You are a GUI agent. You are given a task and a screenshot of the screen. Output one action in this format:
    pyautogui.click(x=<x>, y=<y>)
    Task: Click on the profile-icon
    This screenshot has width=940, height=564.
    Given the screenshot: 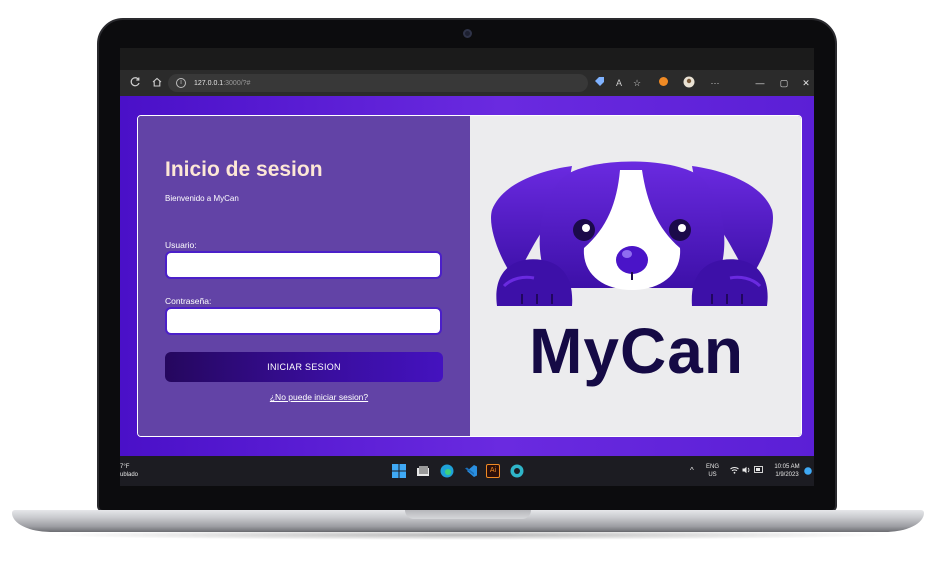 What is the action you would take?
    pyautogui.click(x=689, y=83)
    